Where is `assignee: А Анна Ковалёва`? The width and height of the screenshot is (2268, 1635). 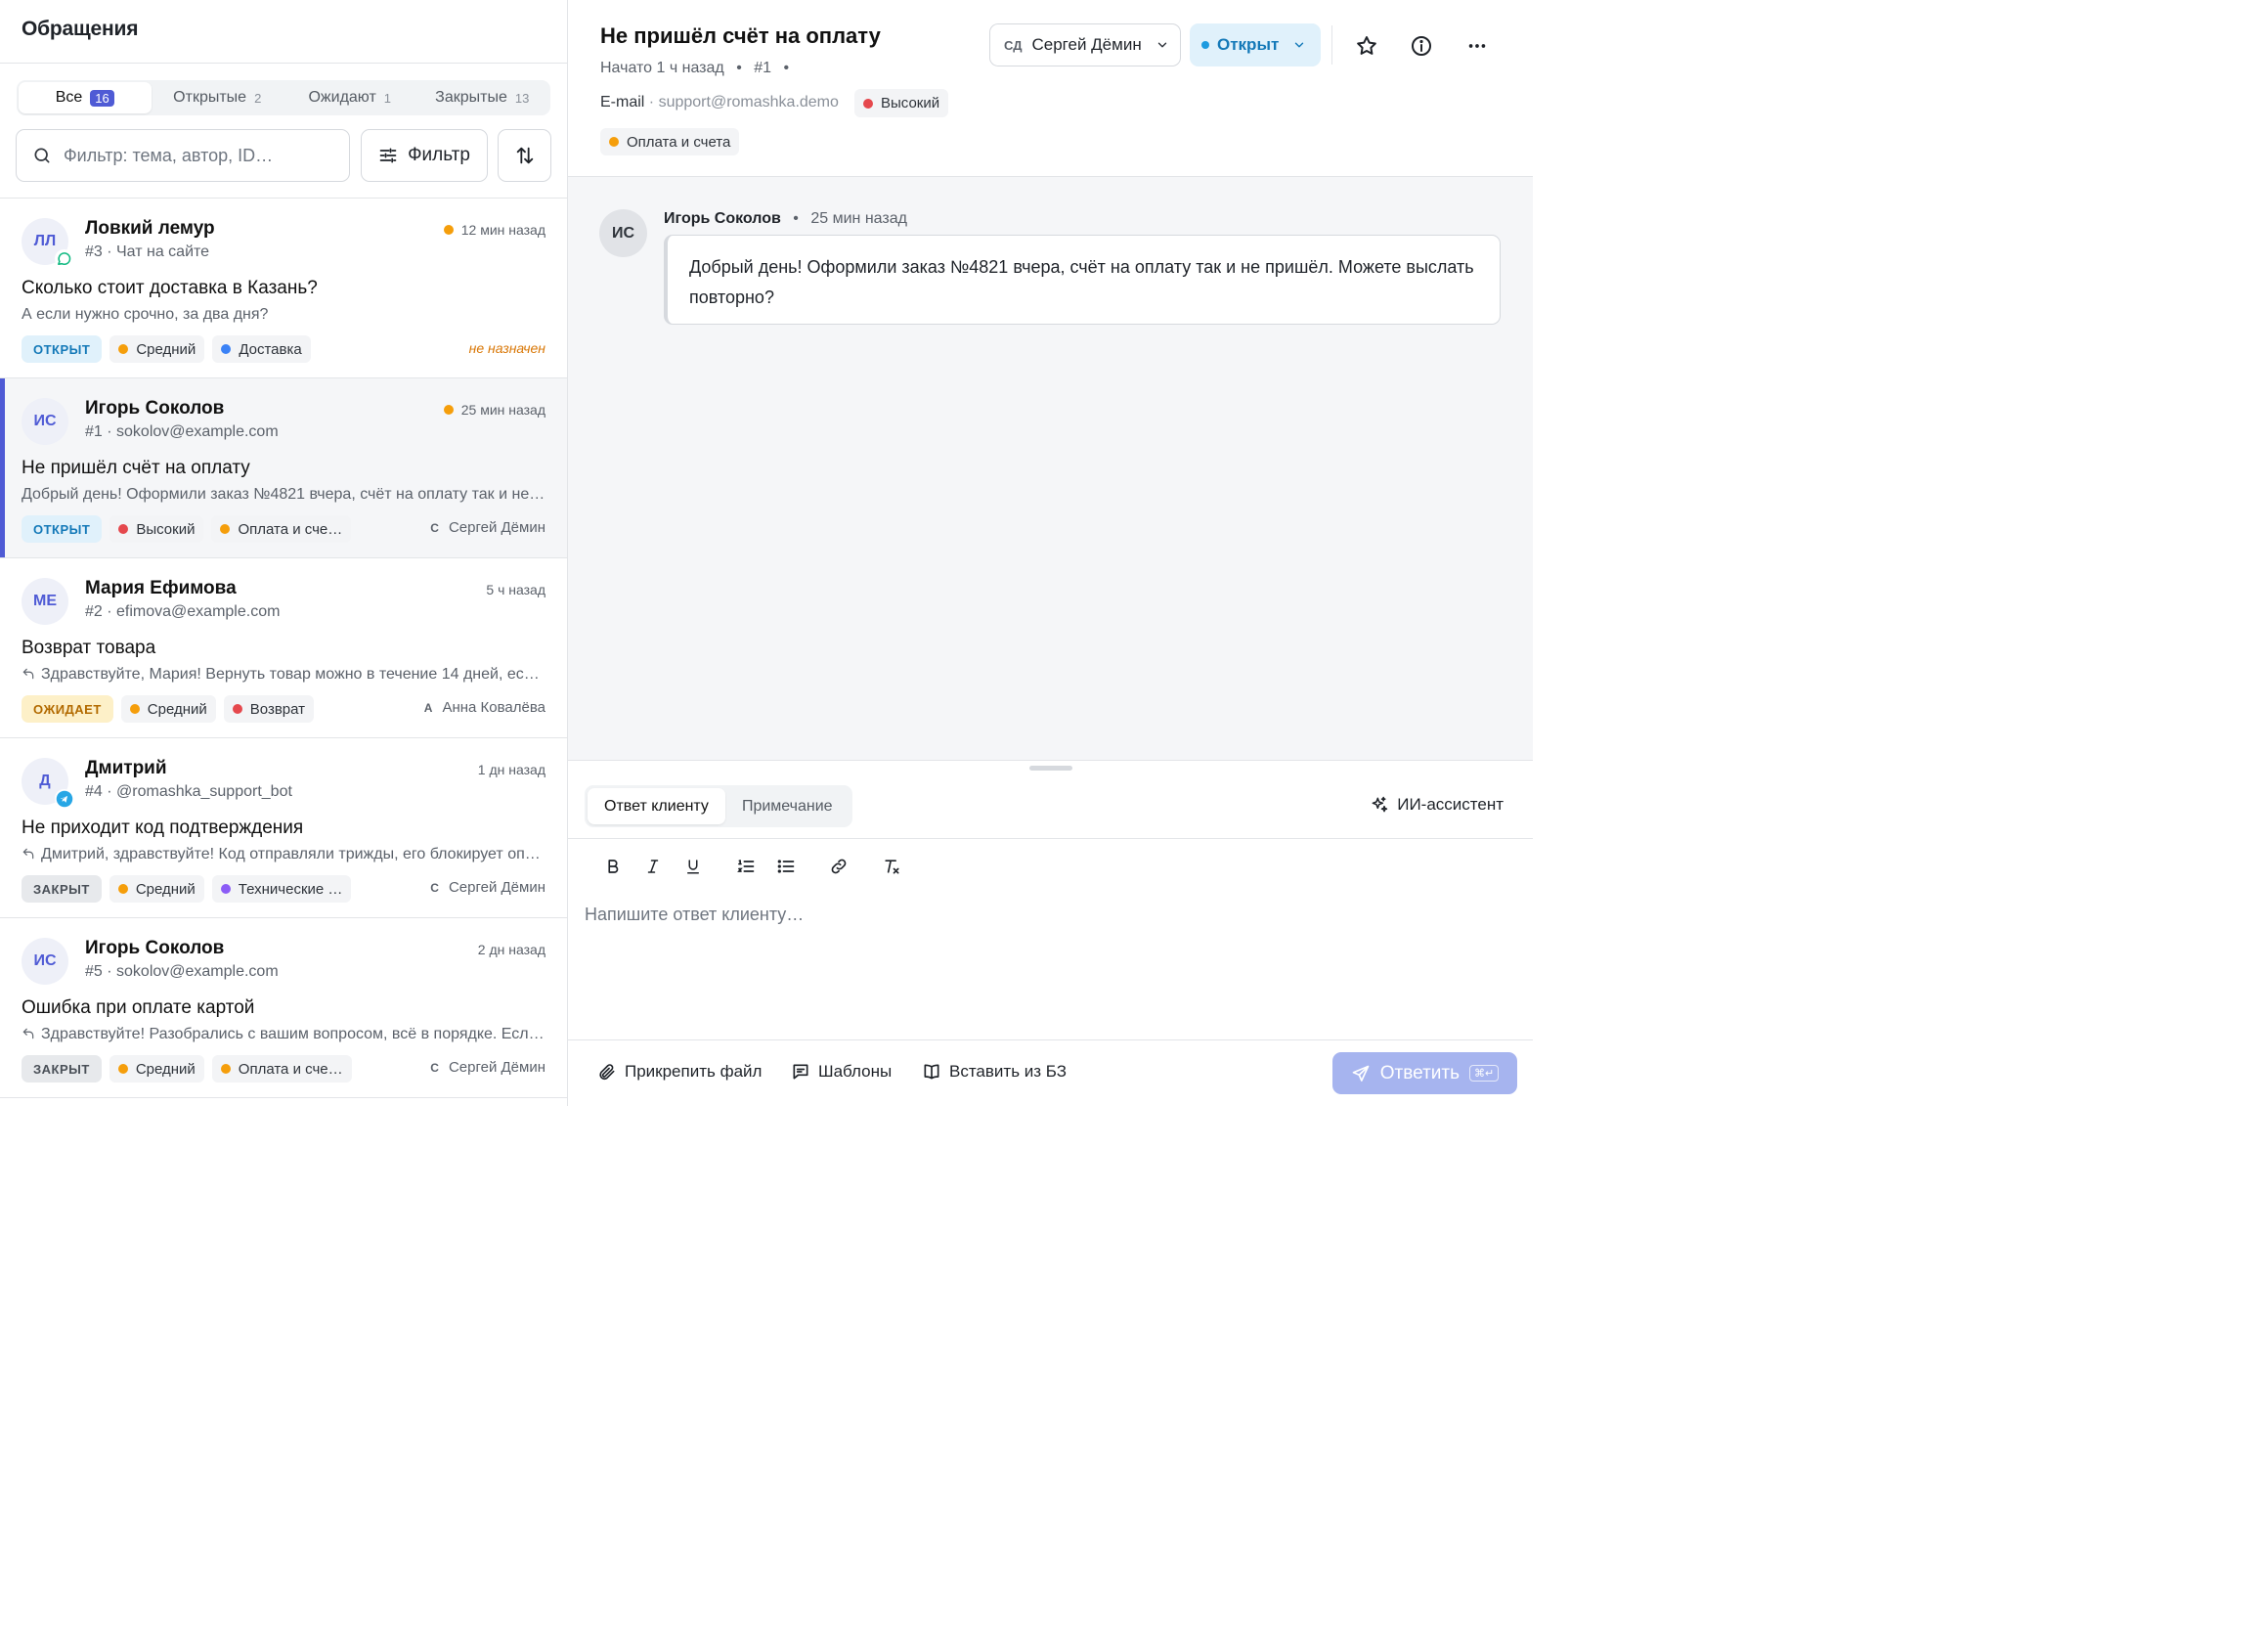 assignee: А Анна Ковалёва is located at coordinates (484, 707).